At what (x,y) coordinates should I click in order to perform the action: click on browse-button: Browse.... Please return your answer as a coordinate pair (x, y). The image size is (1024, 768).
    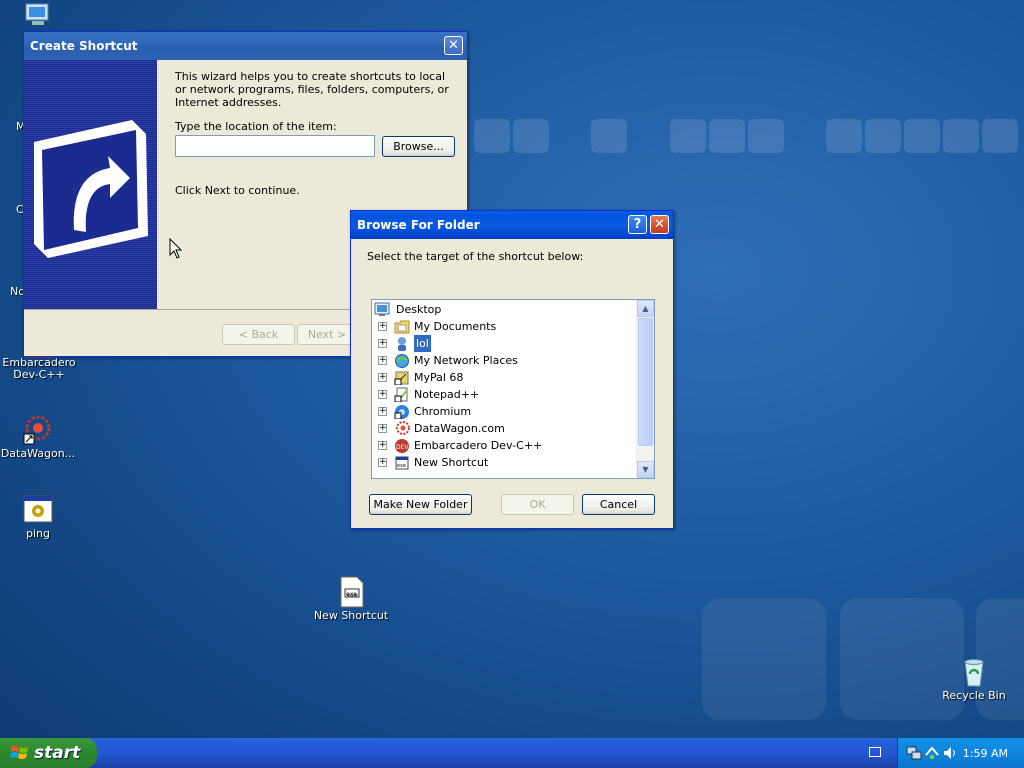
    Looking at the image, I should click on (418, 146).